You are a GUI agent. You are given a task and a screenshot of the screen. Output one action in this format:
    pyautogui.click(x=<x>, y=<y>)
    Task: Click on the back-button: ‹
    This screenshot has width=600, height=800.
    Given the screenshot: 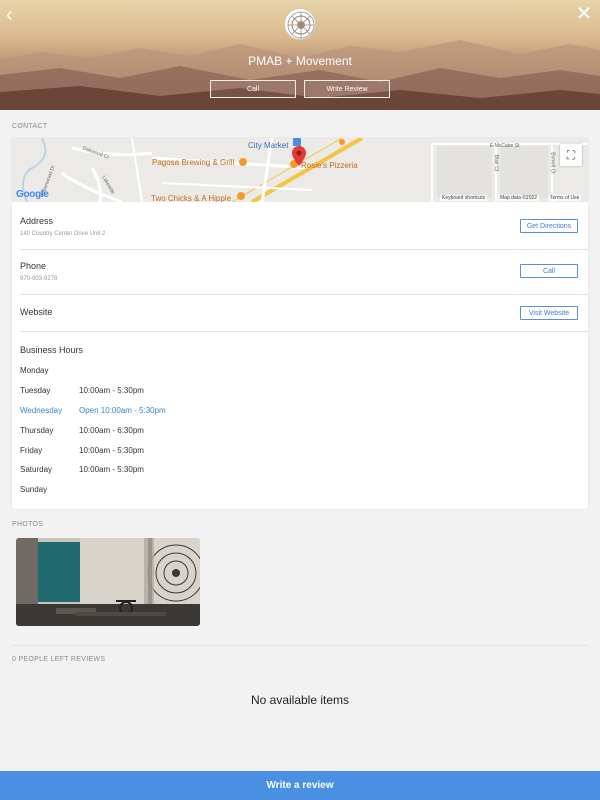 What is the action you would take?
    pyautogui.click(x=16, y=15)
    